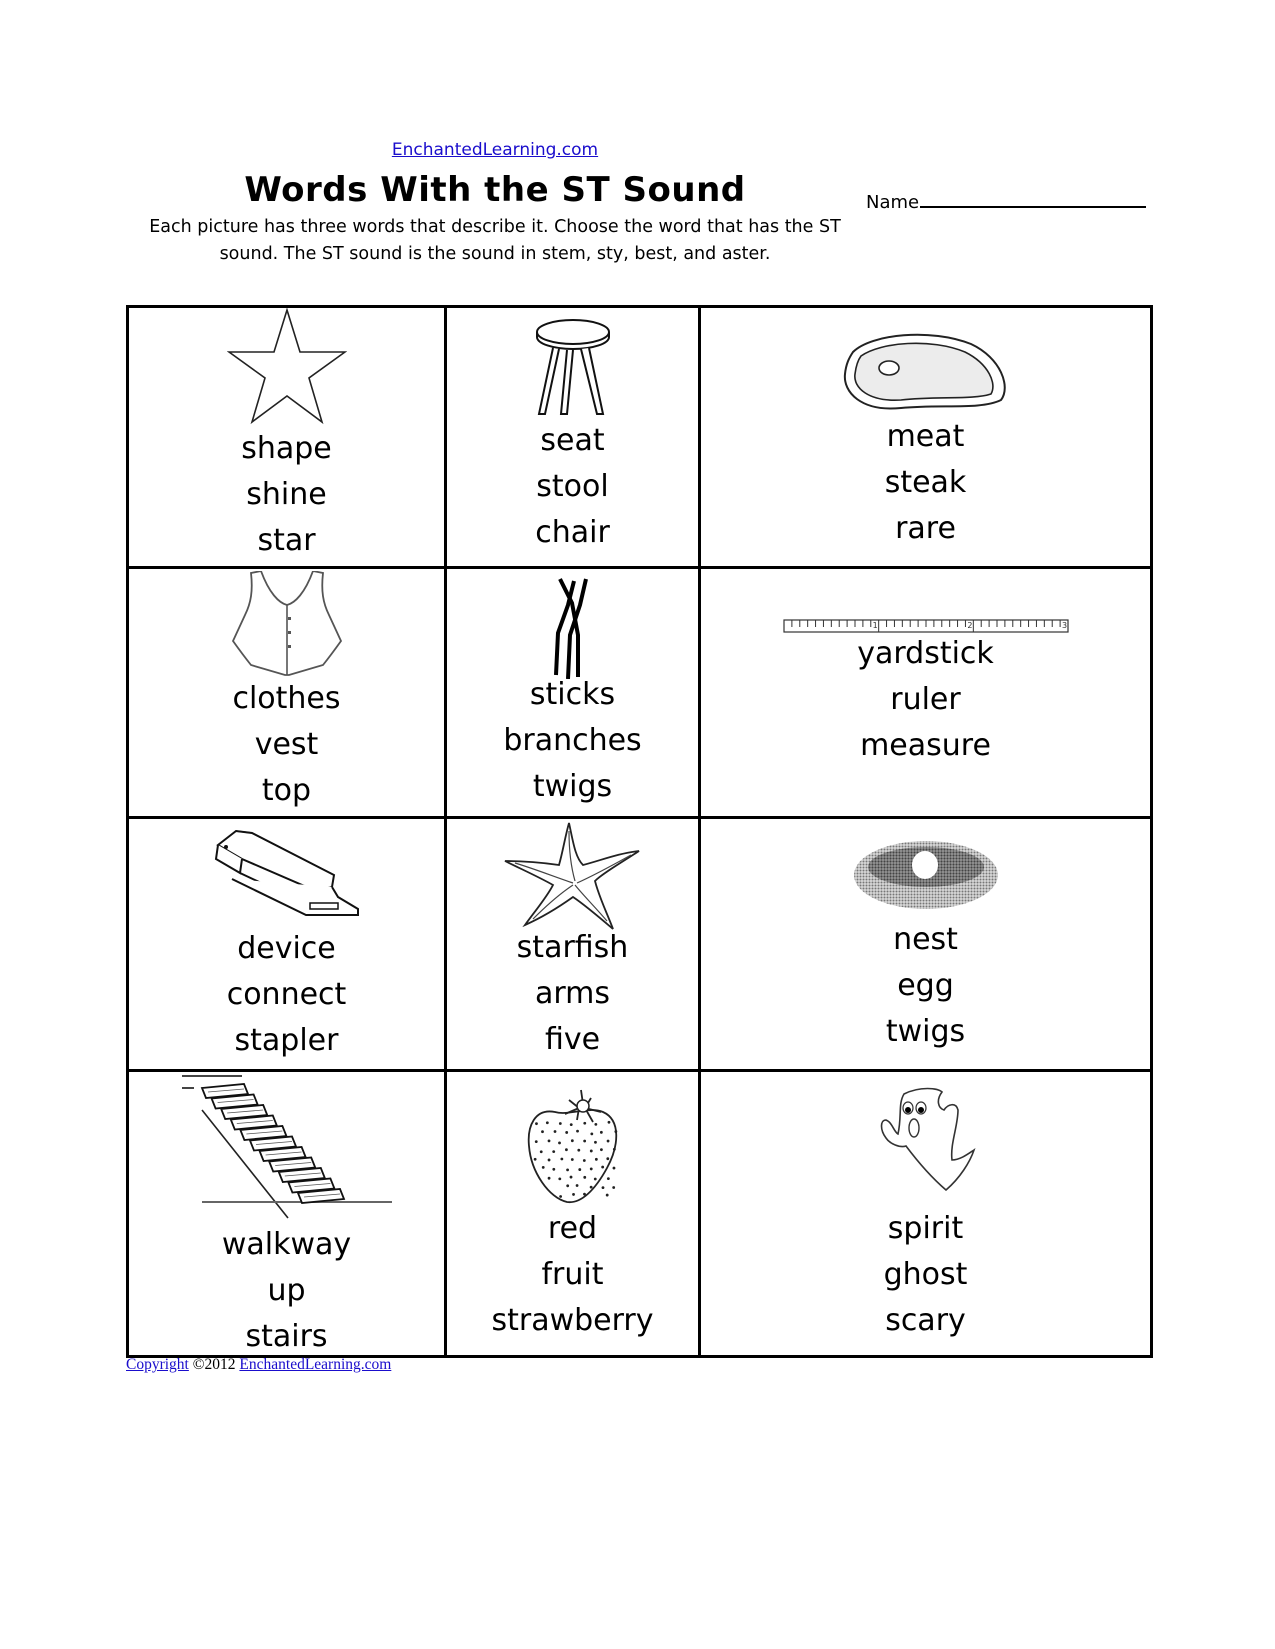 The height and width of the screenshot is (1649, 1275). What do you see at coordinates (286, 949) in the screenshot?
I see `word-option: device` at bounding box center [286, 949].